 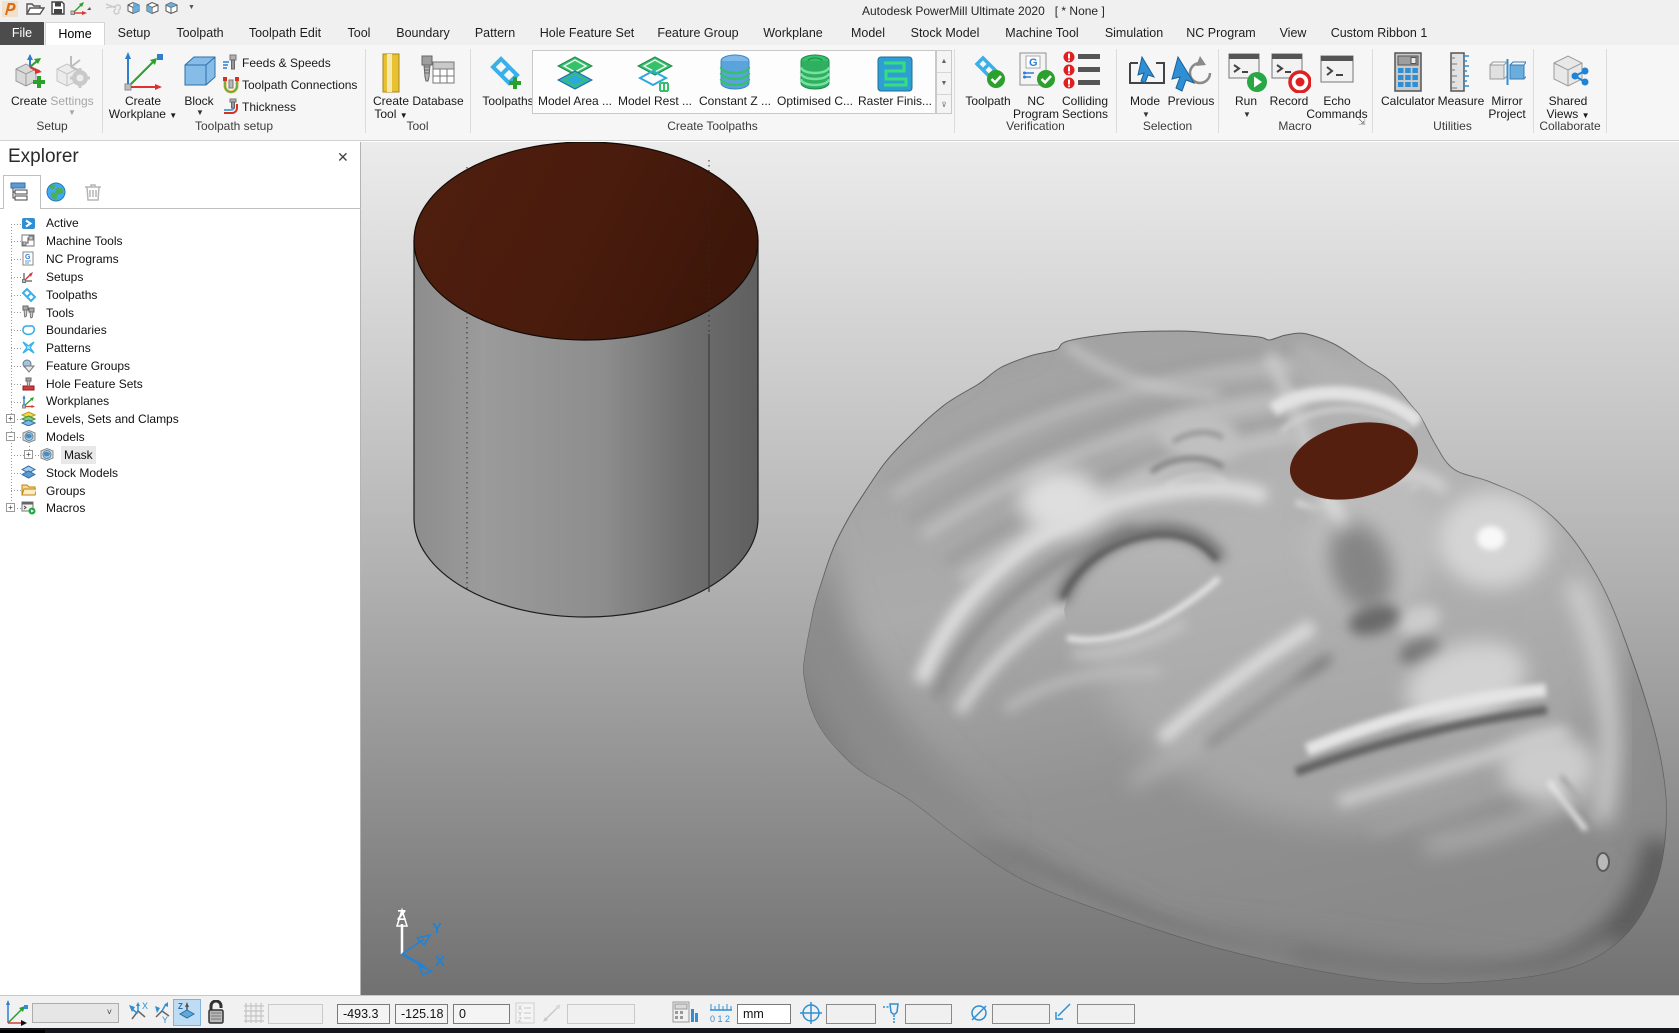 I want to click on svg-text: 0 1 2, so click(x=720, y=1019).